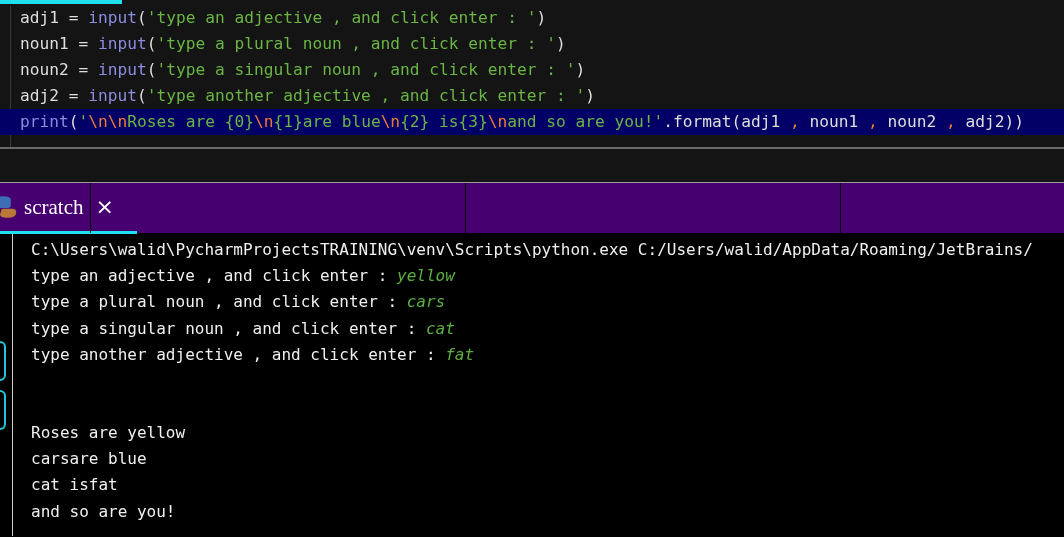 The height and width of the screenshot is (537, 1064). Describe the element at coordinates (532, 166) in the screenshot. I see `panel-splitter` at that location.